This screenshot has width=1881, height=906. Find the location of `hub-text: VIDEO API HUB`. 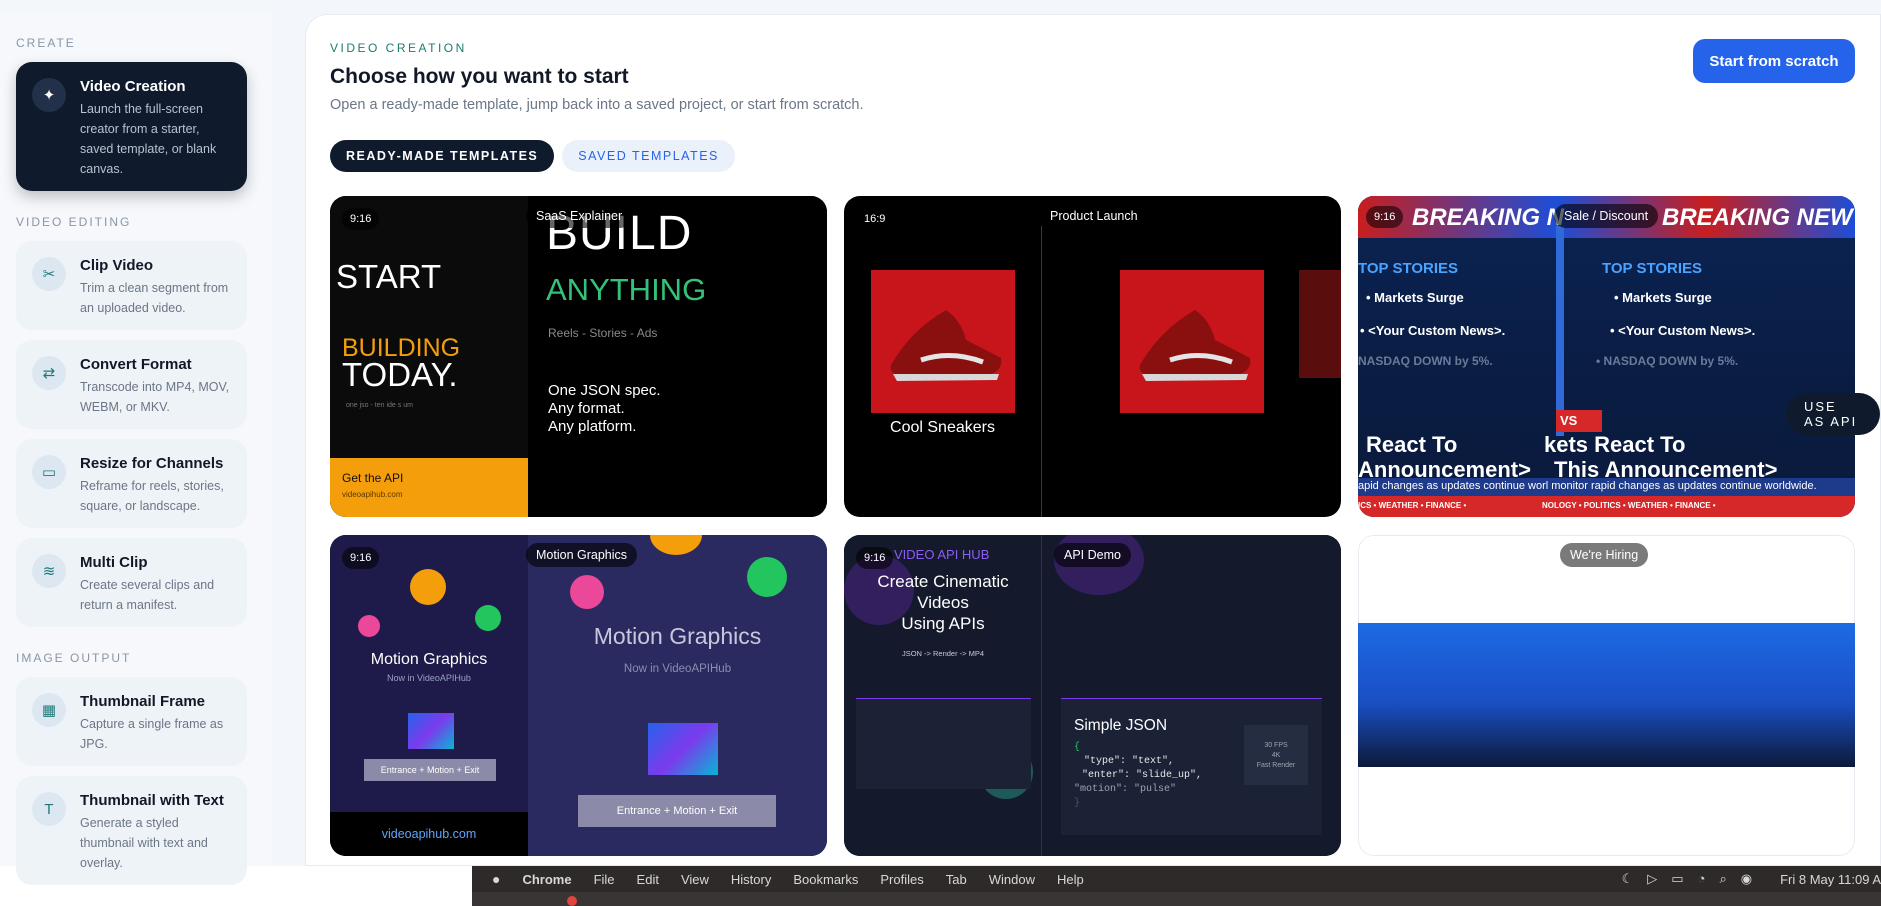

hub-text: VIDEO API HUB is located at coordinates (942, 554).